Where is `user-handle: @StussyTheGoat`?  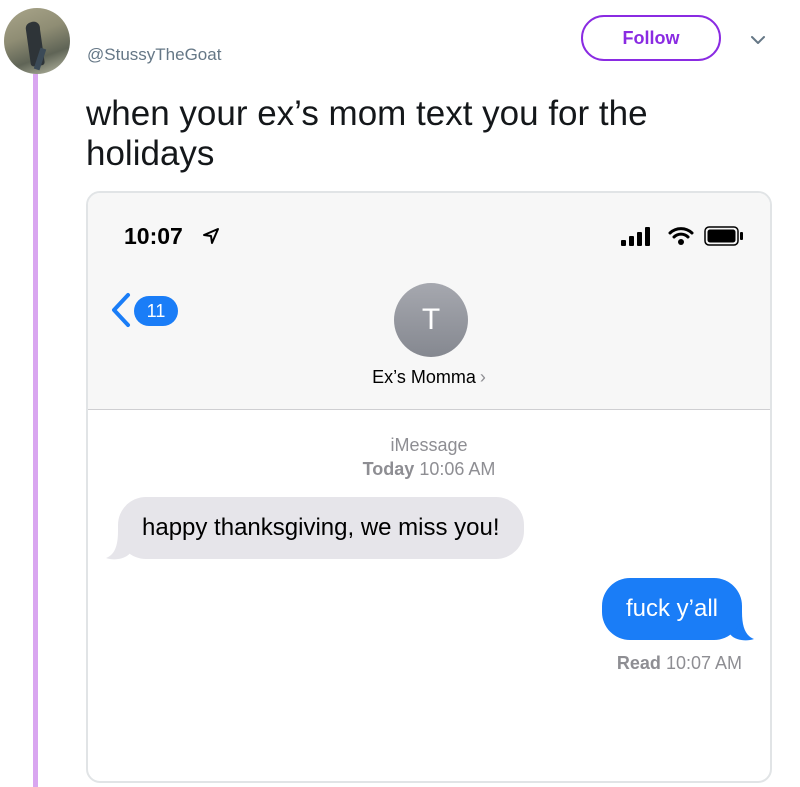 user-handle: @StussyTheGoat is located at coordinates (154, 55).